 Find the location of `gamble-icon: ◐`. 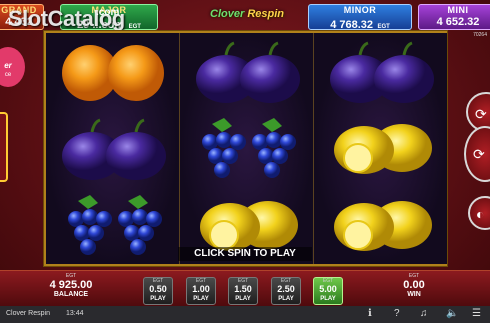

gamble-icon: ◐ is located at coordinates (480, 214).